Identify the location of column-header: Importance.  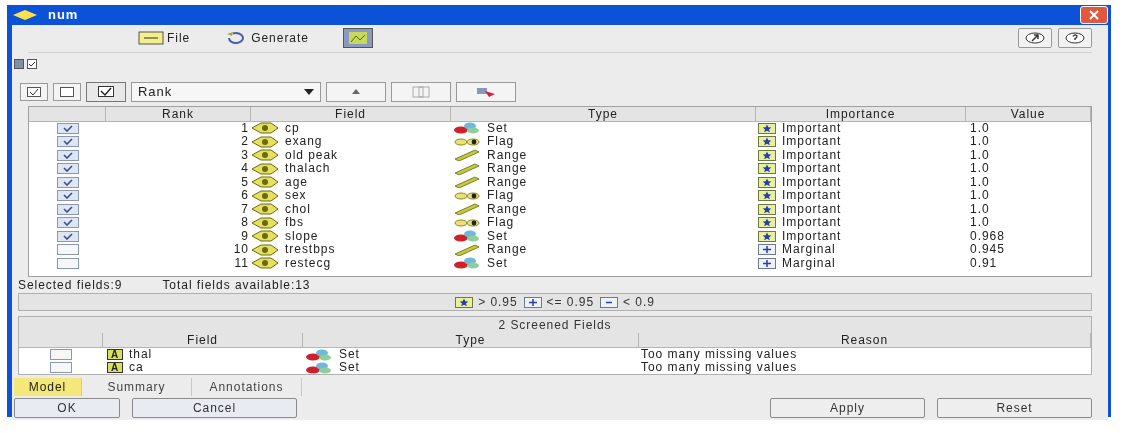
(861, 114).